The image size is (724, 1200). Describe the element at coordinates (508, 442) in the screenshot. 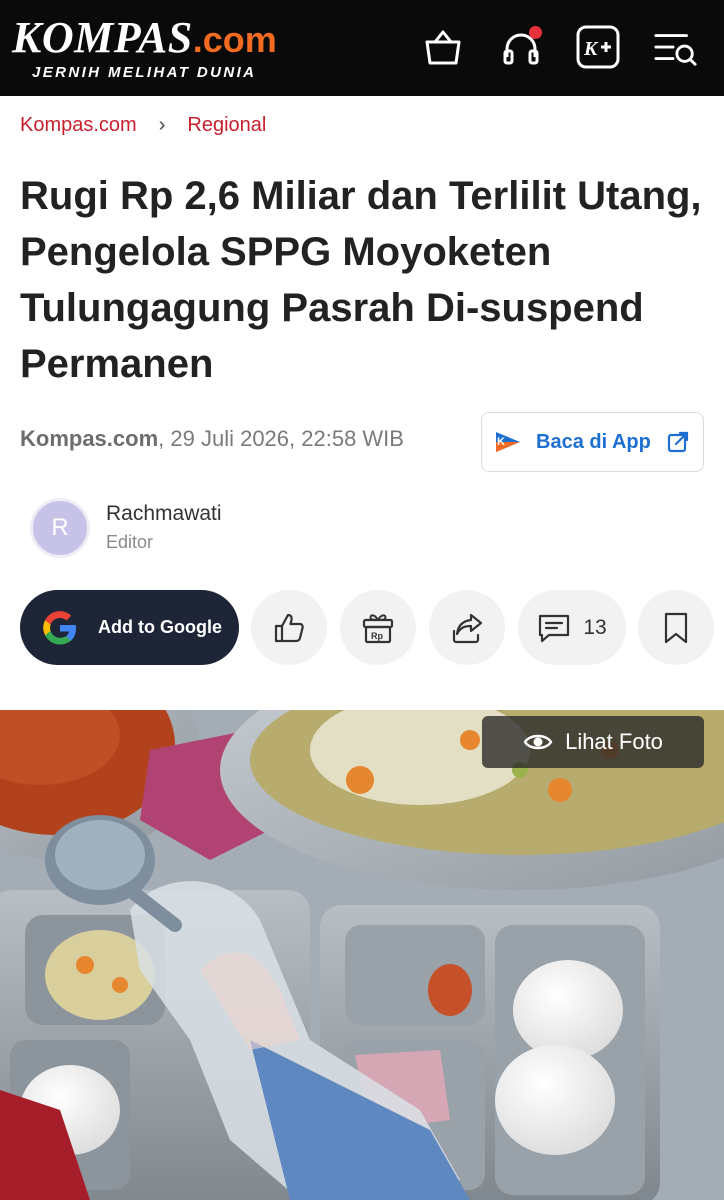

I see `kompas-app-logo-icon: K` at that location.